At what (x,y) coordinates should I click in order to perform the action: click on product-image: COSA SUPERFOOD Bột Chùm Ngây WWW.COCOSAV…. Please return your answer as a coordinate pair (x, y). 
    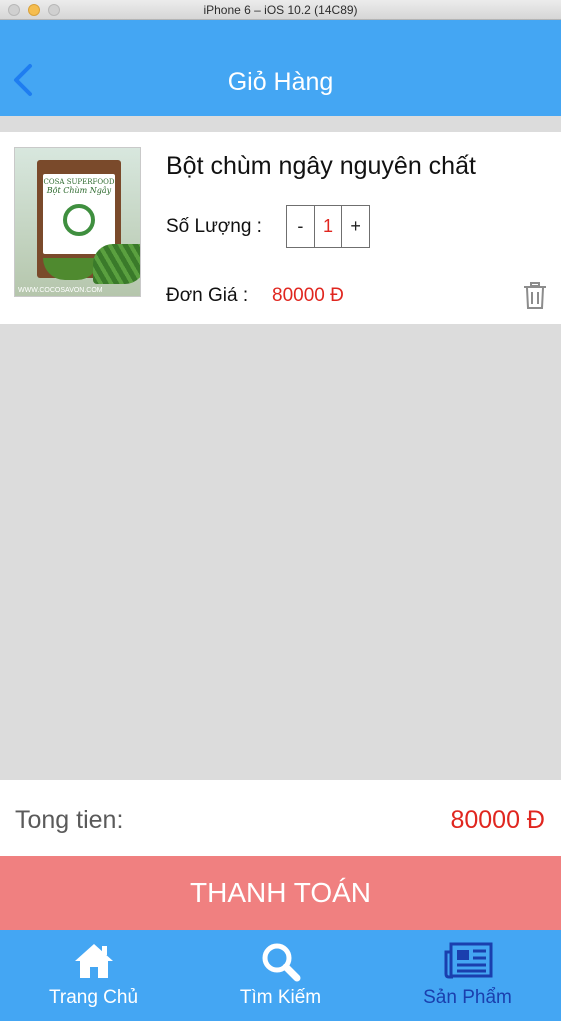
    Looking at the image, I should click on (77, 222).